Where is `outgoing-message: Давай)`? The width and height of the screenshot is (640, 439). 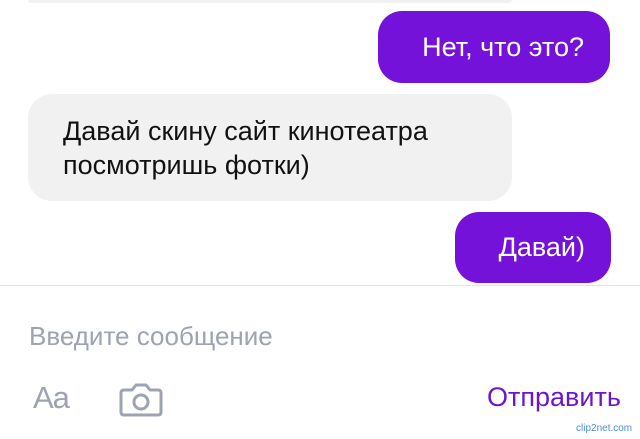
outgoing-message: Давай) is located at coordinates (533, 247).